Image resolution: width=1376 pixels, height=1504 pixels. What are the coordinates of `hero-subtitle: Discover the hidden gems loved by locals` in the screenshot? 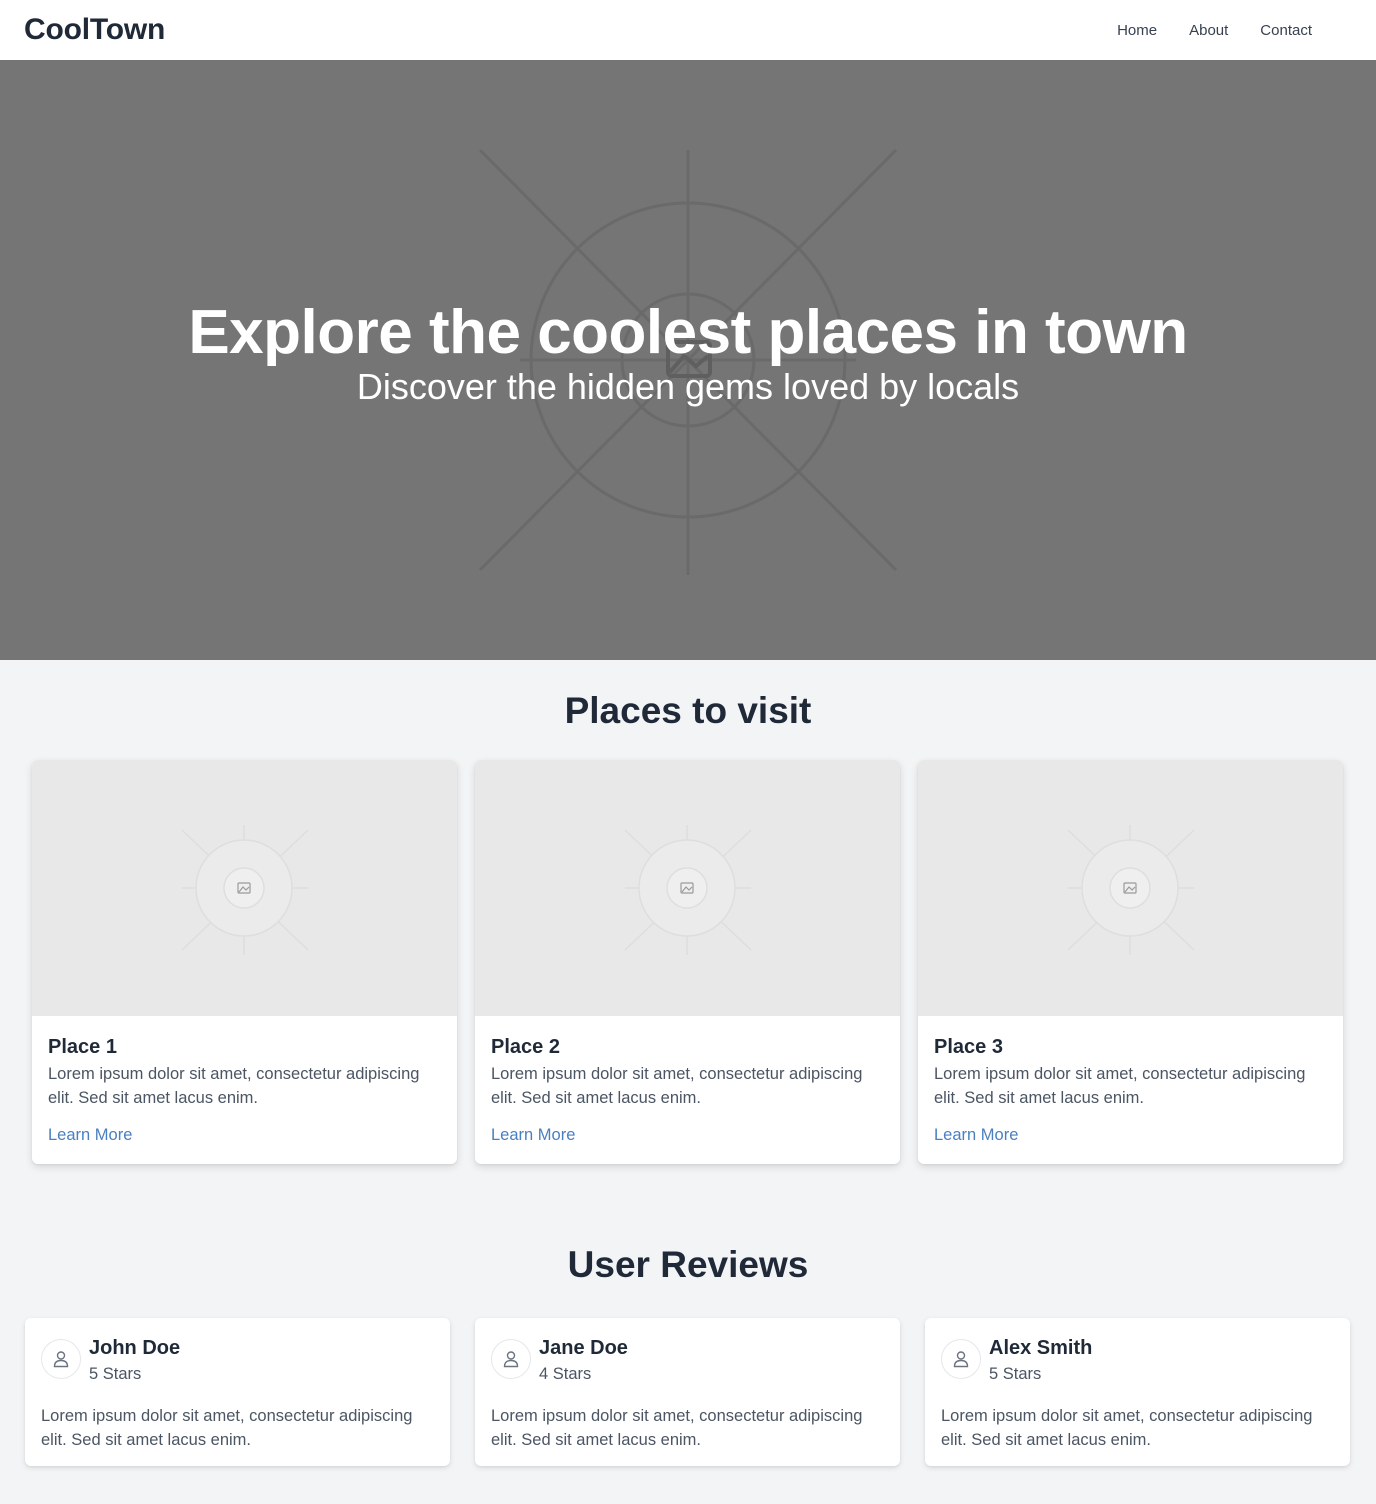 It's located at (688, 386).